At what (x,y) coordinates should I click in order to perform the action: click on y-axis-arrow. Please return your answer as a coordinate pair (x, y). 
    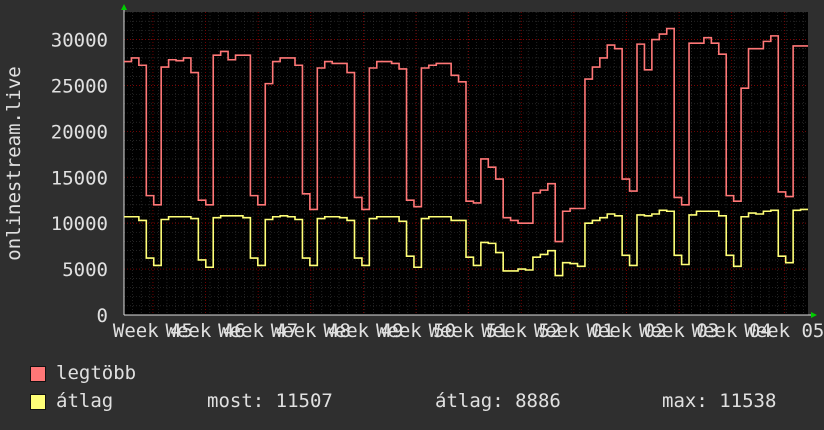
    Looking at the image, I should click on (124, 7).